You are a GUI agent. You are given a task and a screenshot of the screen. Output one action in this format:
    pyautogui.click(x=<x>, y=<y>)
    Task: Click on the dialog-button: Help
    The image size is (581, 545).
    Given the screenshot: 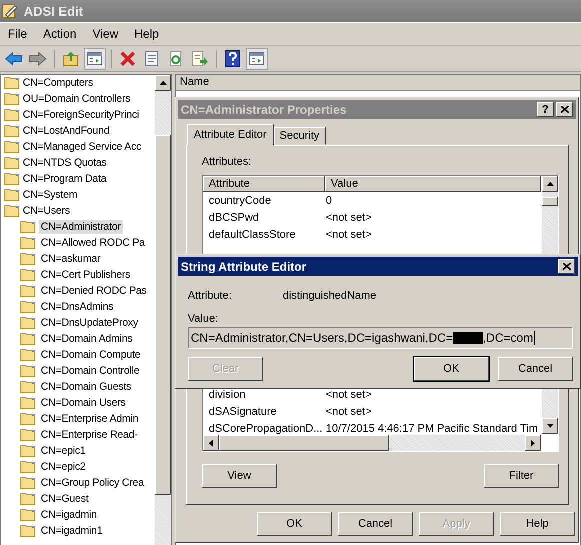 What is the action you would take?
    pyautogui.click(x=537, y=524)
    